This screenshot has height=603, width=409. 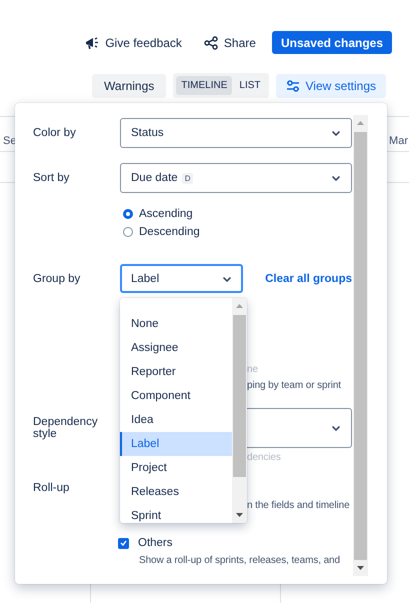 What do you see at coordinates (236, 543) in the screenshot?
I see `others-checkbox: Others` at bounding box center [236, 543].